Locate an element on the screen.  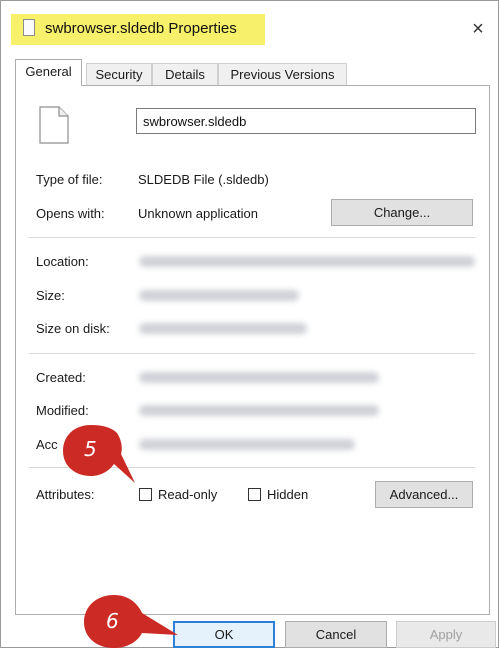
readonly-label: Read-only is located at coordinates (188, 494).